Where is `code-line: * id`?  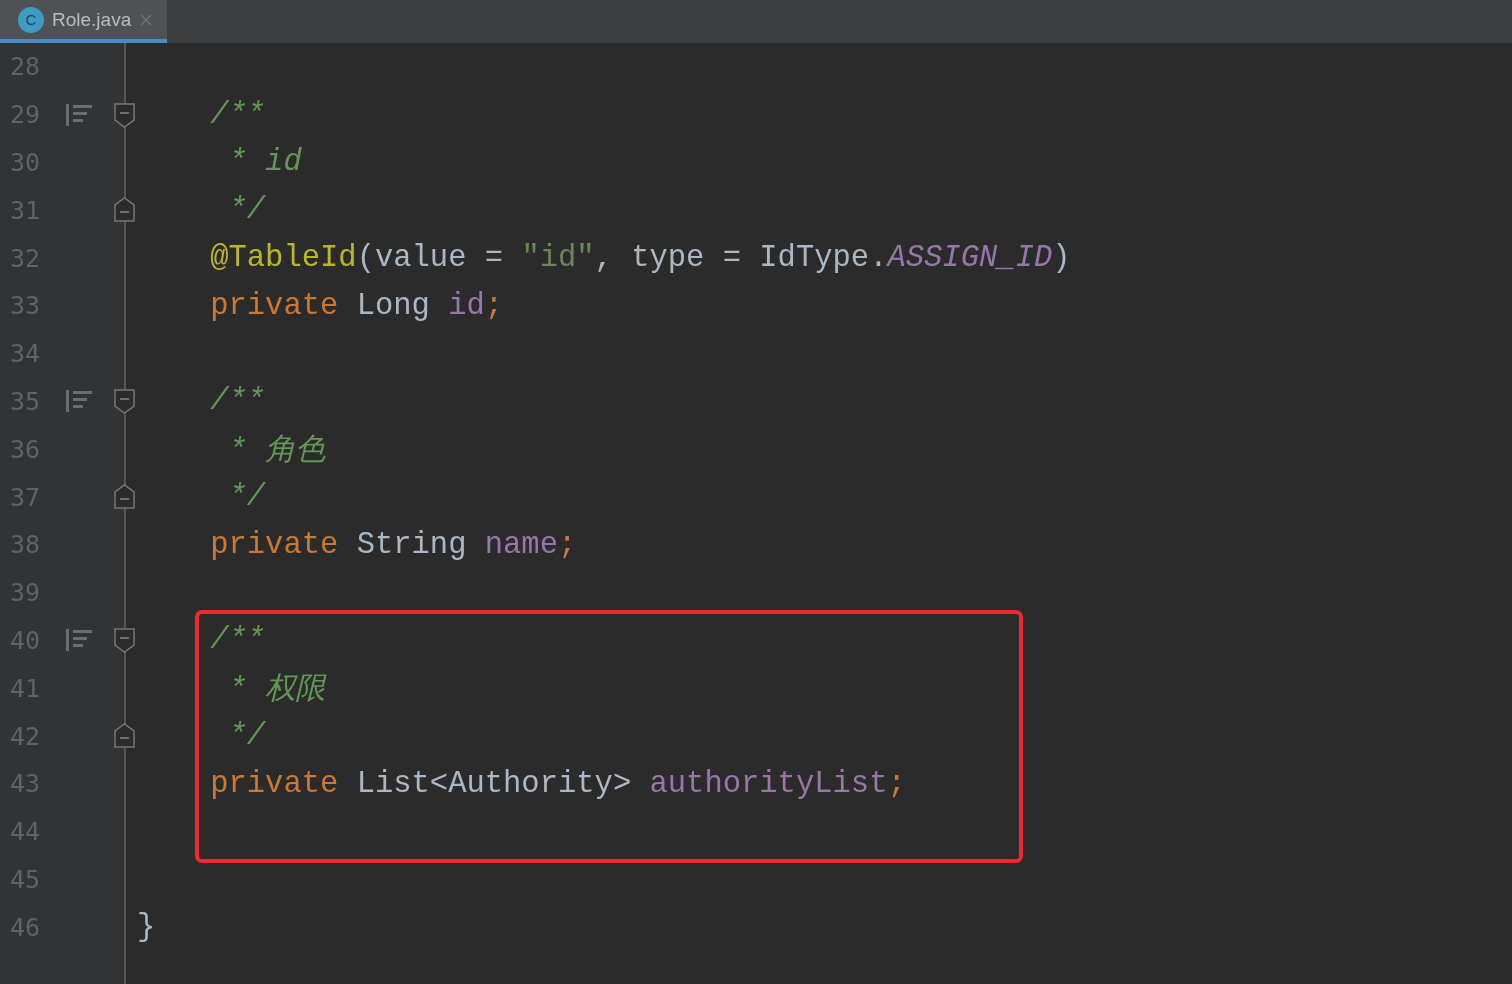
code-line: * id is located at coordinates (264, 162).